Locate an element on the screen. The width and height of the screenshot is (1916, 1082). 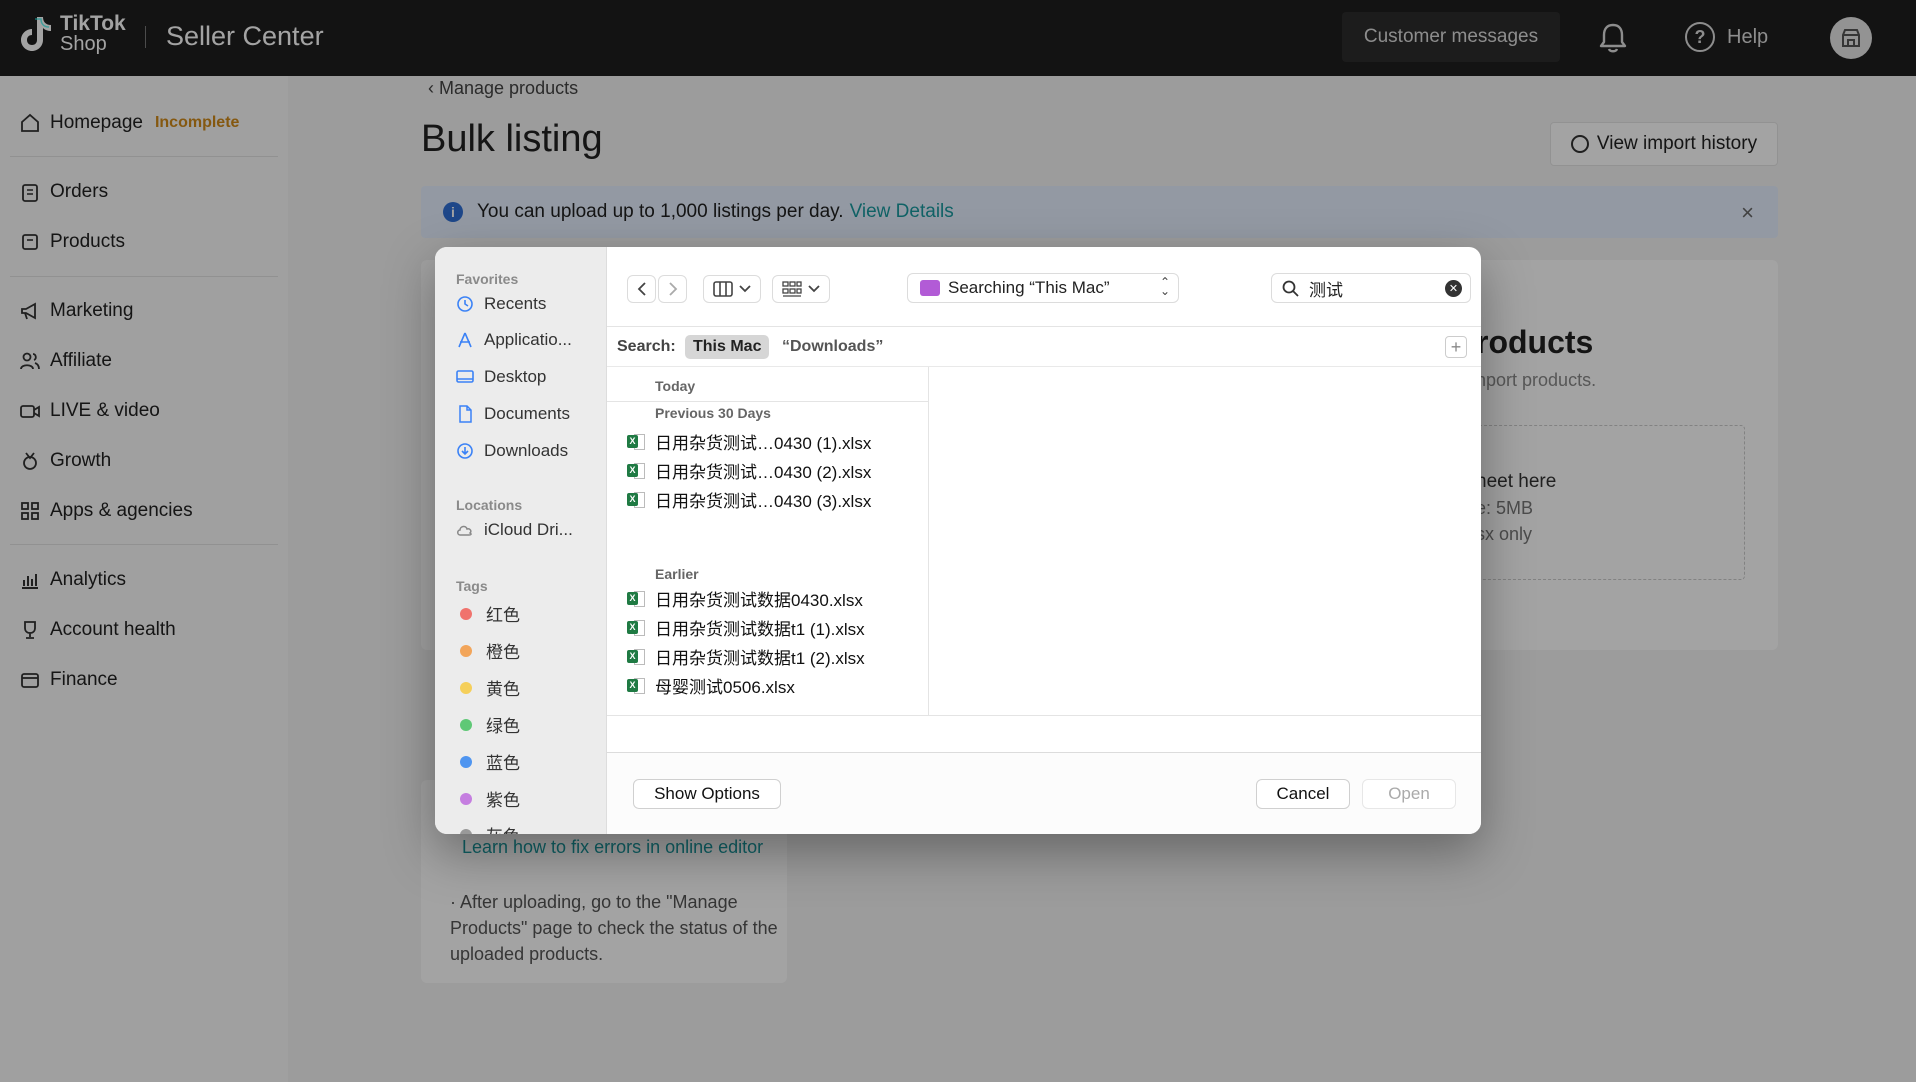
dialog-toolbar: Searching “This Mac” ⌃ ⌄ 测试 ✕ is located at coordinates (1044, 287).